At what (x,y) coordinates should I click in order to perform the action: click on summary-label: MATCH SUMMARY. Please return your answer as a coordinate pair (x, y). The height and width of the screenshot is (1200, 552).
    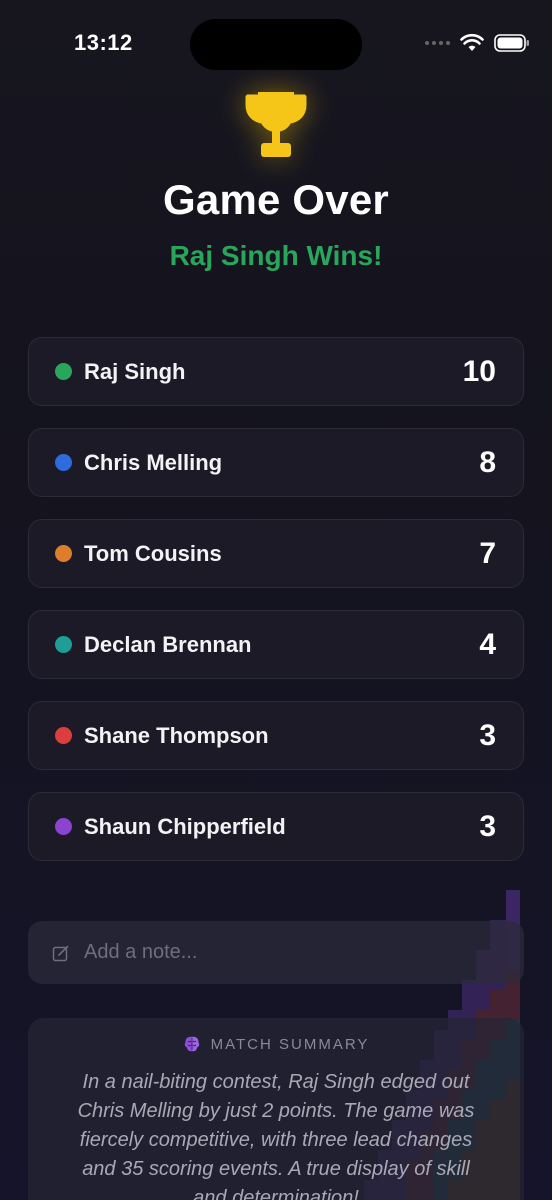
    Looking at the image, I should click on (290, 1044).